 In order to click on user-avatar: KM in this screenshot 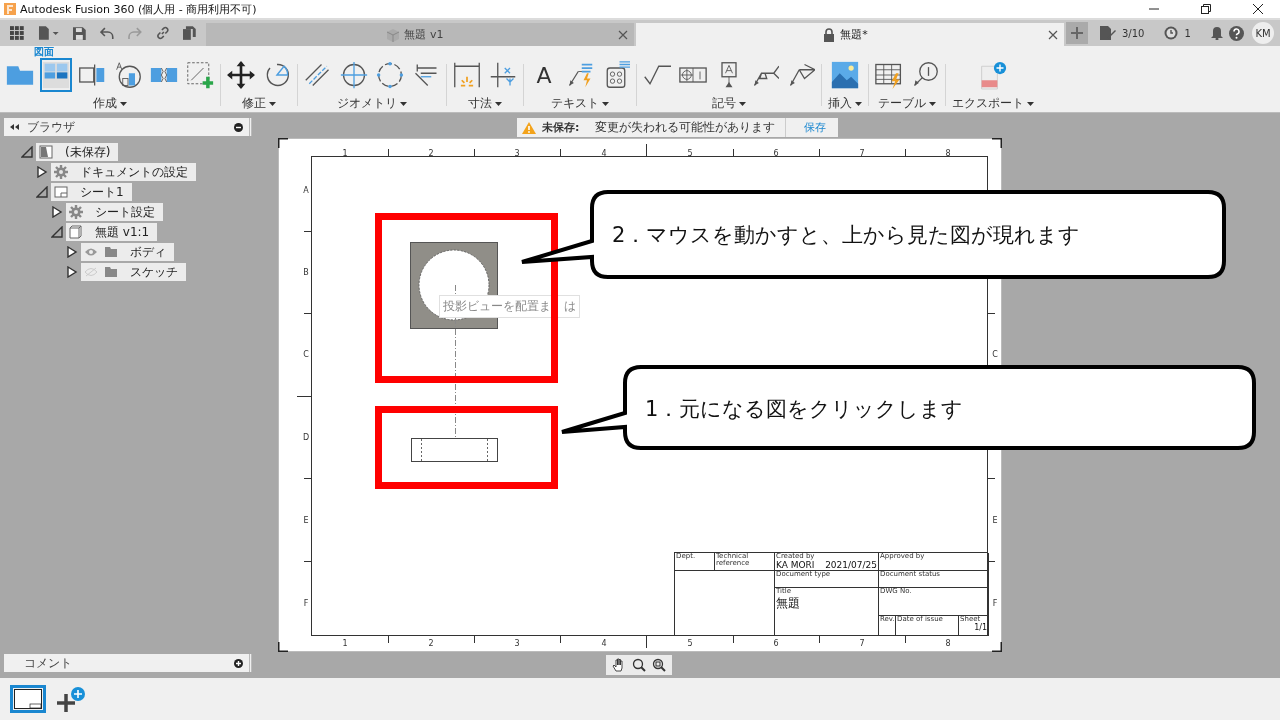, I will do `click(1263, 33)`.